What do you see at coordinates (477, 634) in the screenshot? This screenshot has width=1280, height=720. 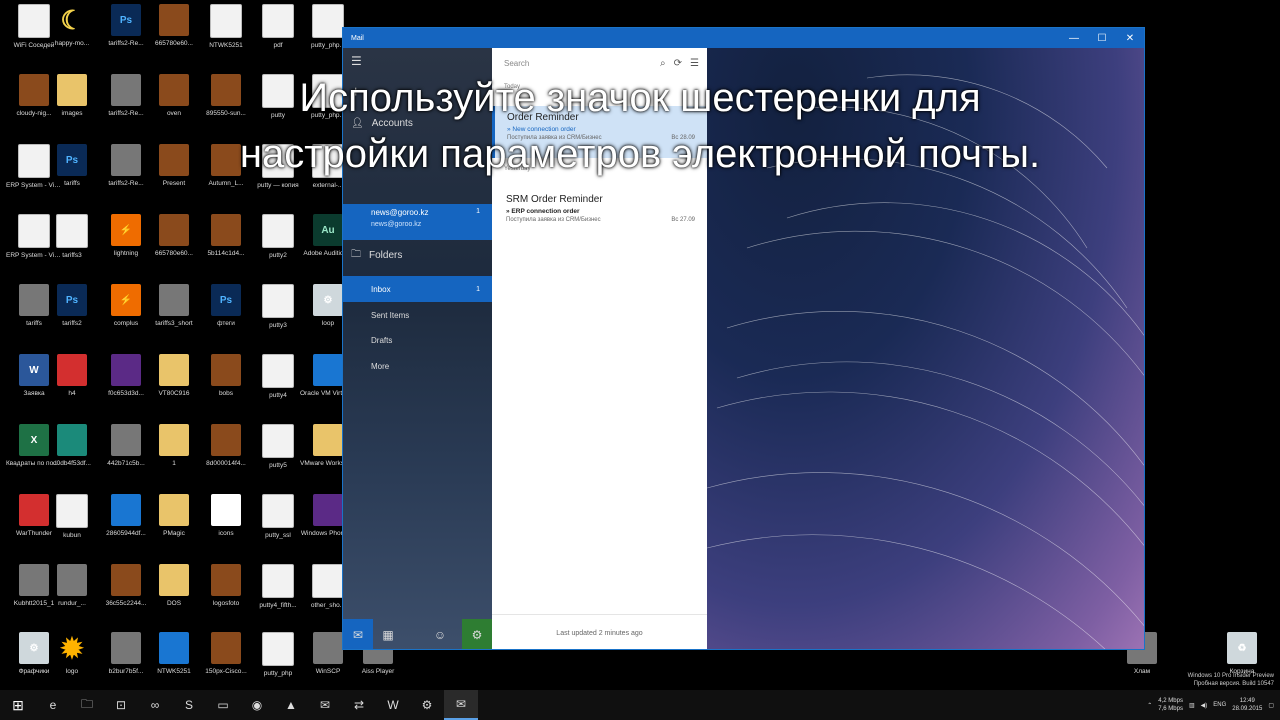 I see `settings-gear-icon: ⚙` at bounding box center [477, 634].